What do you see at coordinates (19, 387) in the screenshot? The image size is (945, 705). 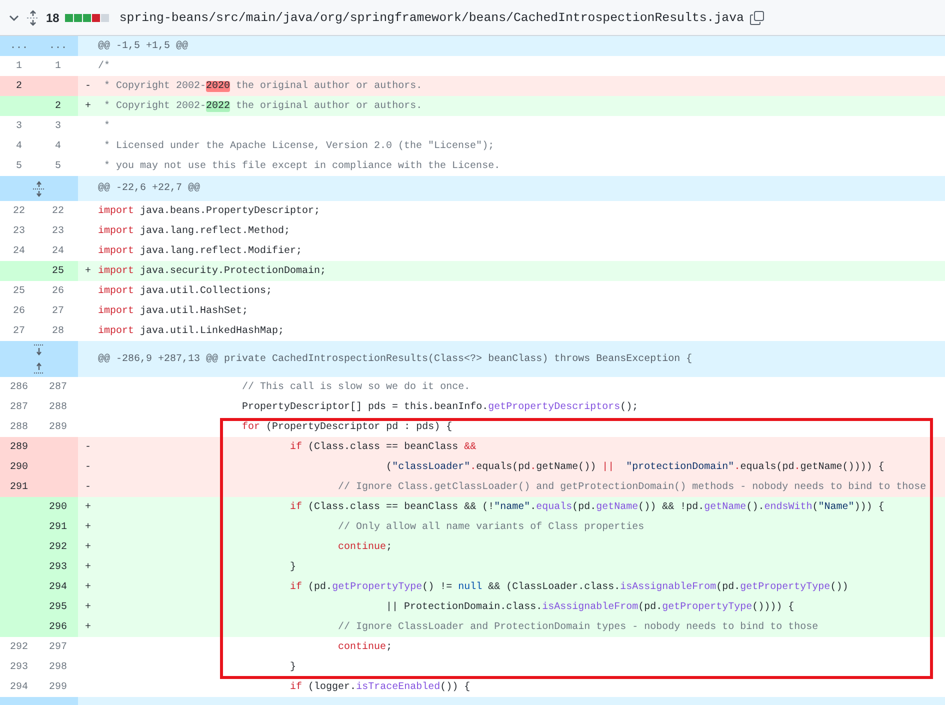 I see `line-number: 286` at bounding box center [19, 387].